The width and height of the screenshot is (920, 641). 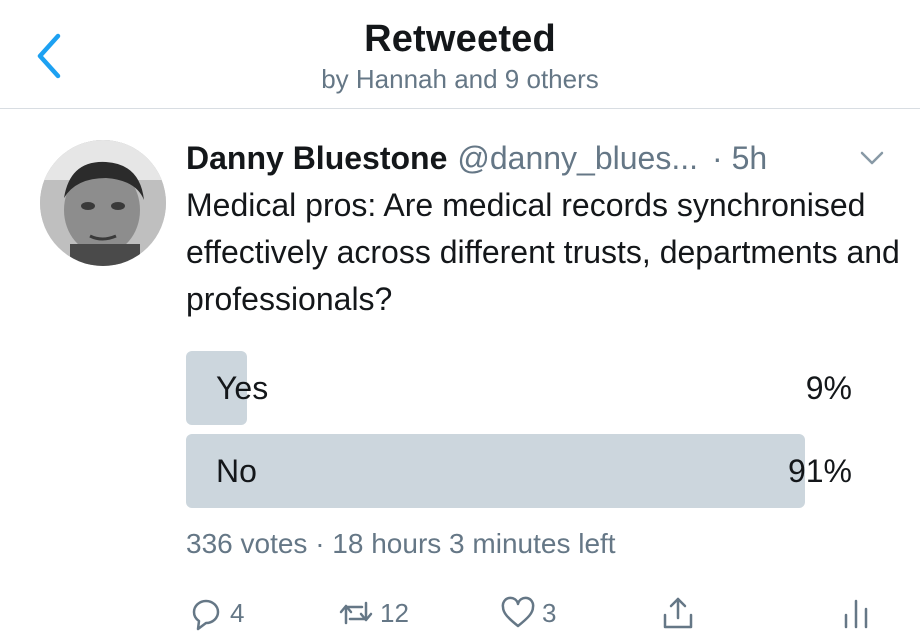 What do you see at coordinates (819, 471) in the screenshot?
I see `poll-option-percent: 91%` at bounding box center [819, 471].